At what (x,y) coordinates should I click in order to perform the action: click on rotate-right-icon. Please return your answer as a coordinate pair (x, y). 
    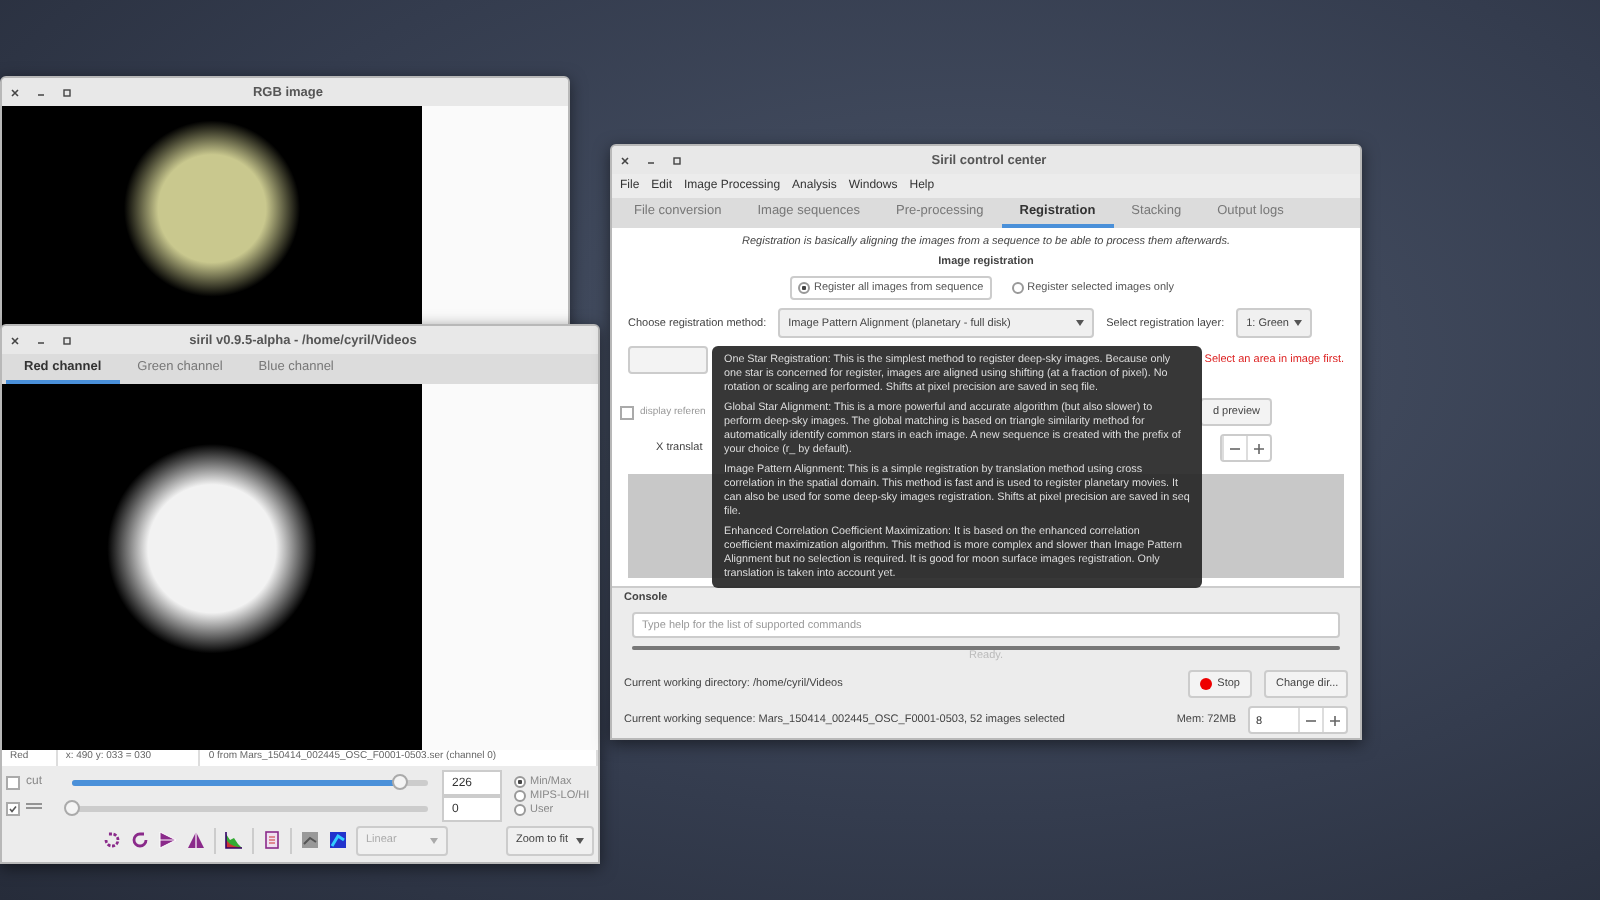
    Looking at the image, I should click on (140, 840).